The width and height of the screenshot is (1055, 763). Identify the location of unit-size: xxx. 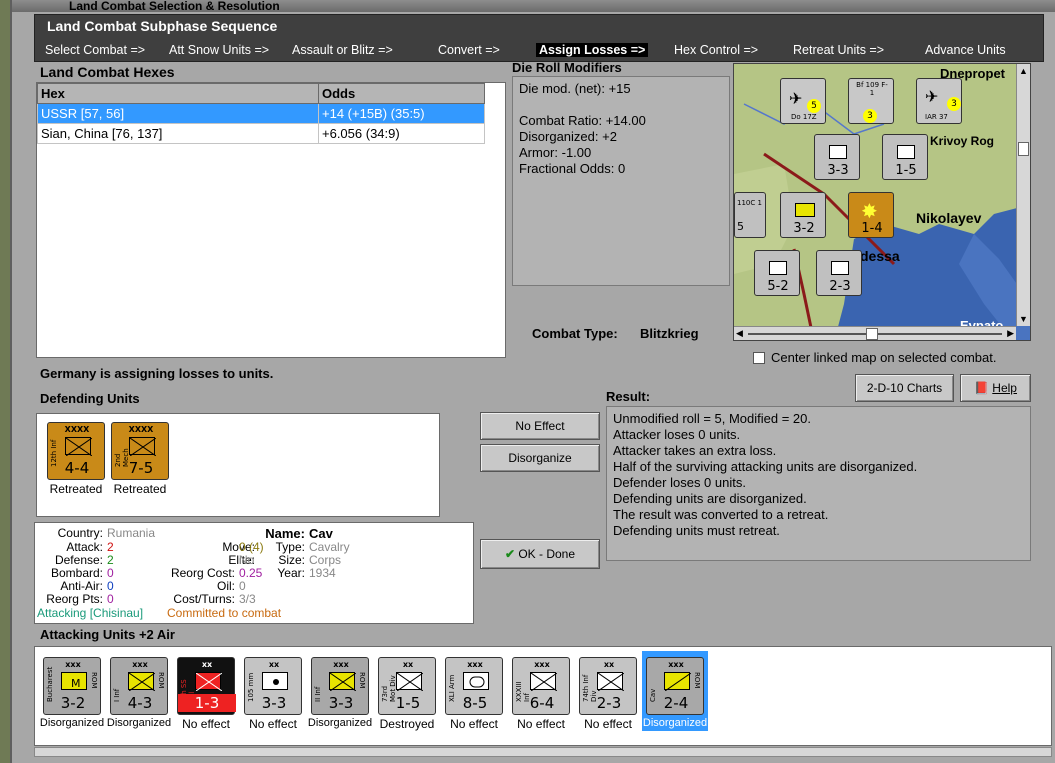
(140, 664).